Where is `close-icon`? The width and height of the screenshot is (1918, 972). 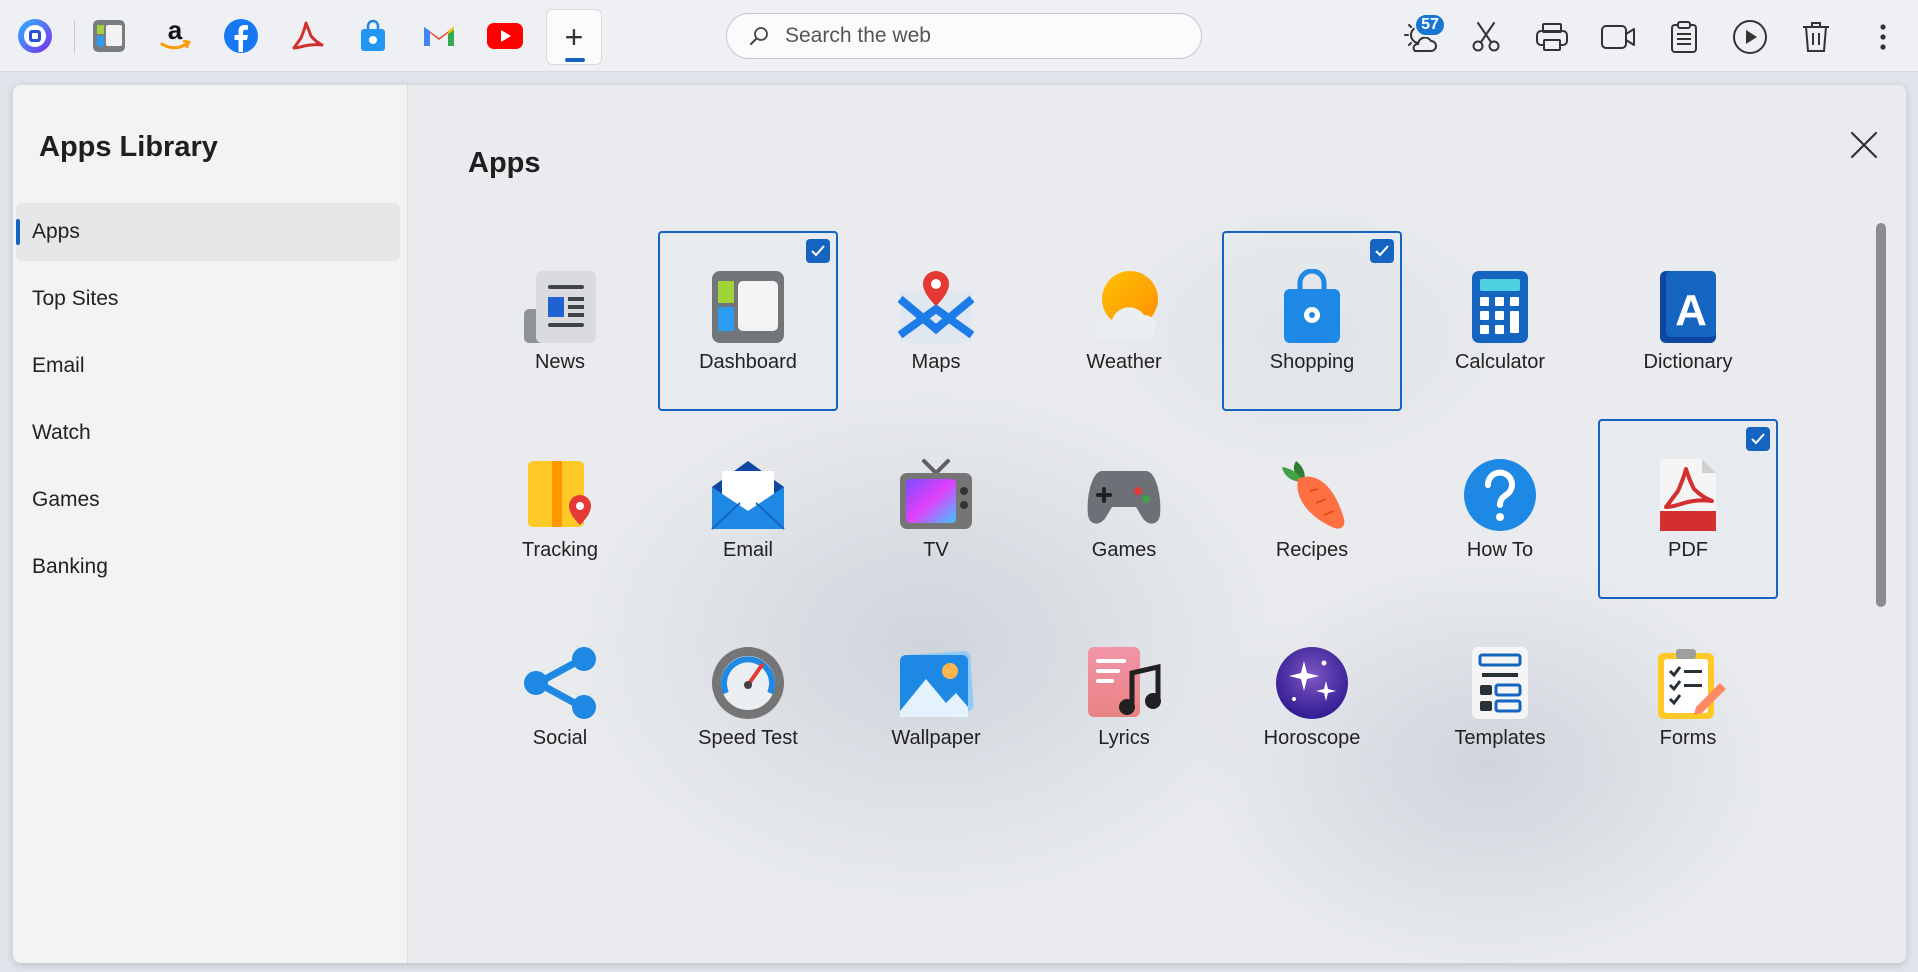 close-icon is located at coordinates (1864, 145).